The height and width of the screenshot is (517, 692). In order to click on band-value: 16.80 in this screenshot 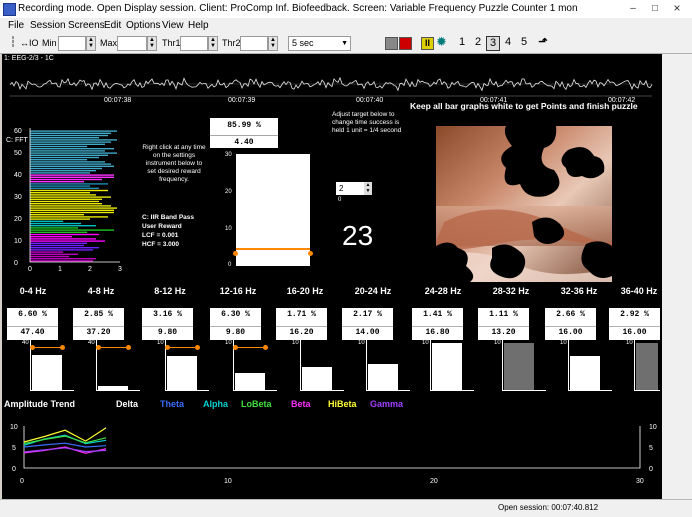, I will do `click(437, 331)`.